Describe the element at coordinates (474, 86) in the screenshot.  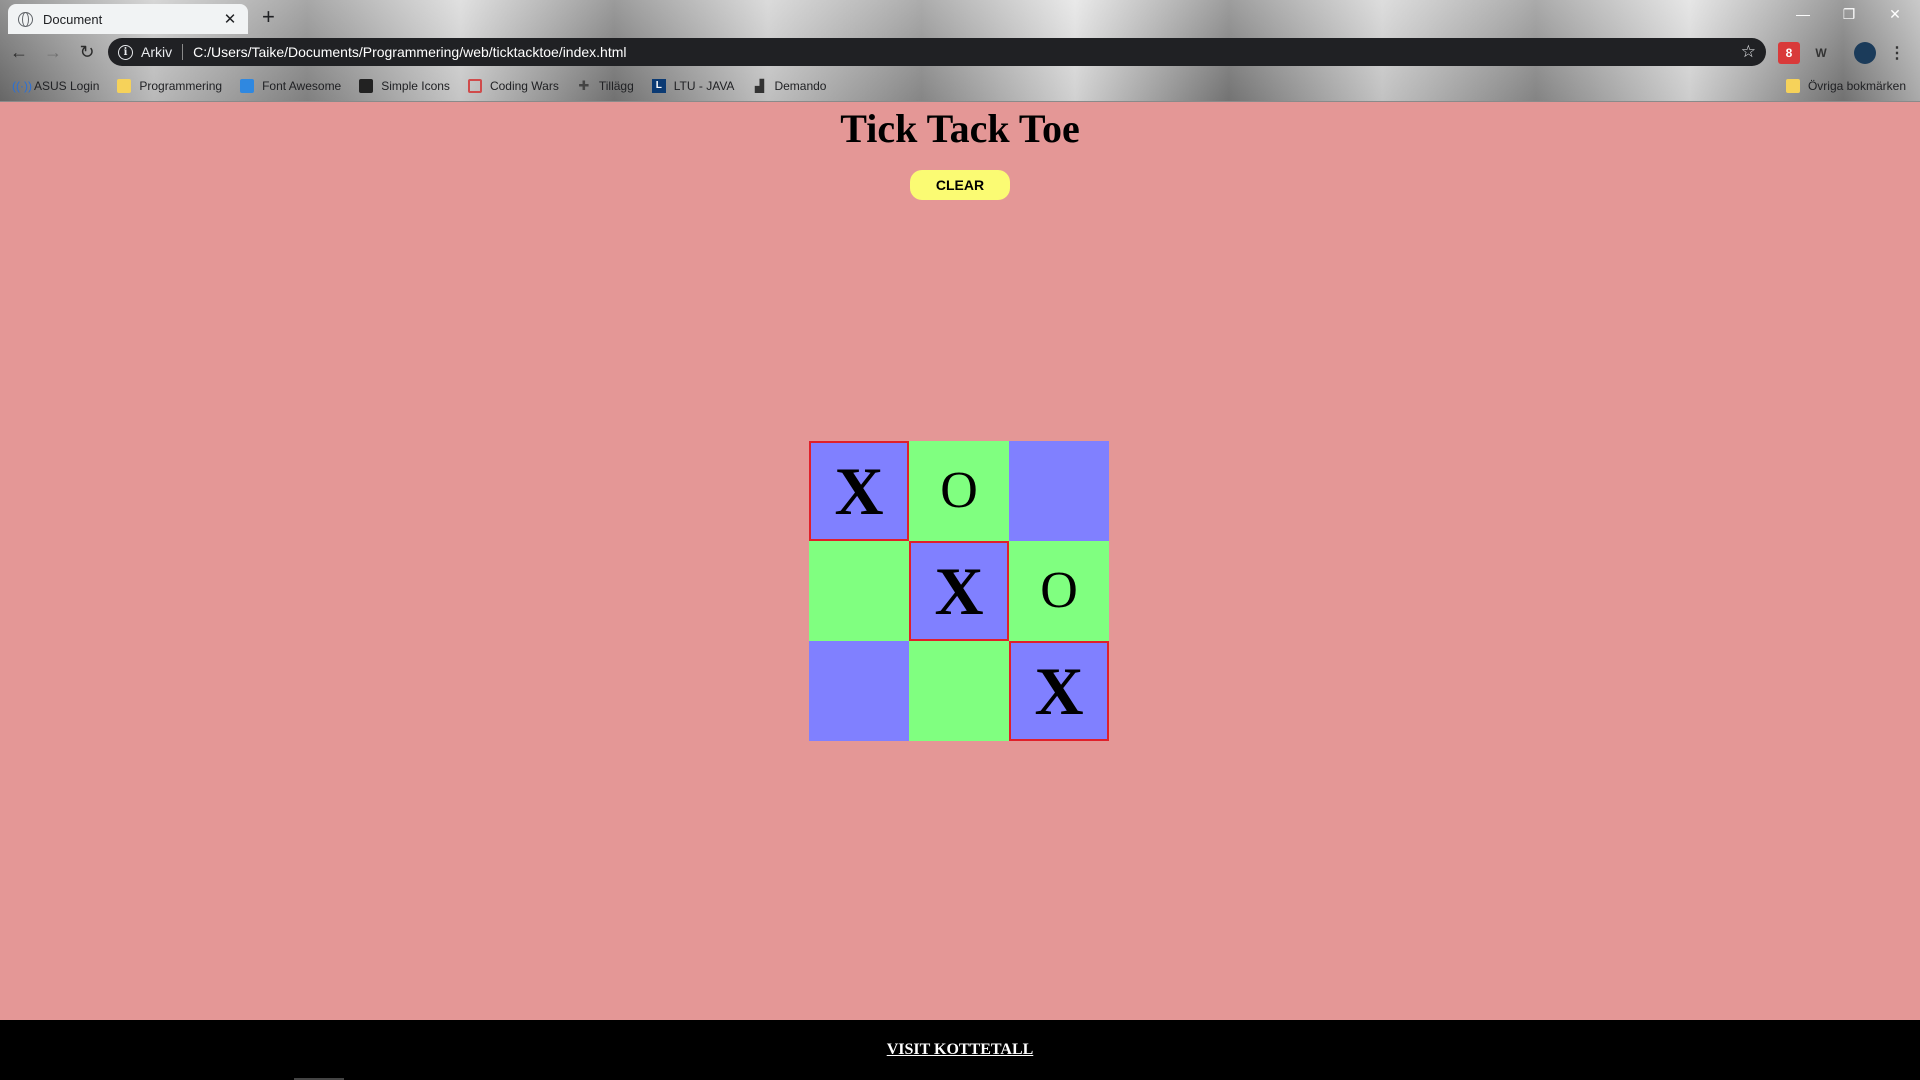
I see `coding-wars-icon` at that location.